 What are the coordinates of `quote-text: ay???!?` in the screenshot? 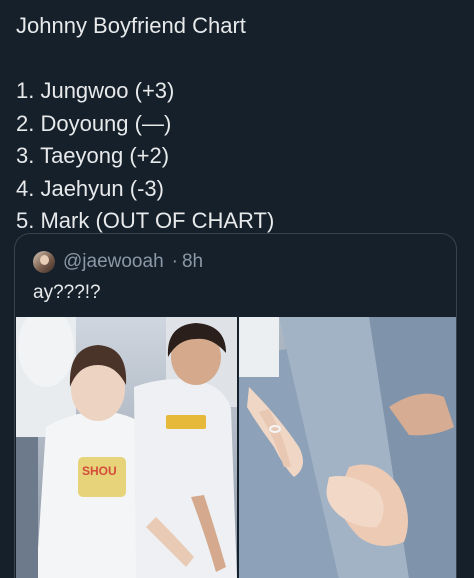 It's located at (67, 292).